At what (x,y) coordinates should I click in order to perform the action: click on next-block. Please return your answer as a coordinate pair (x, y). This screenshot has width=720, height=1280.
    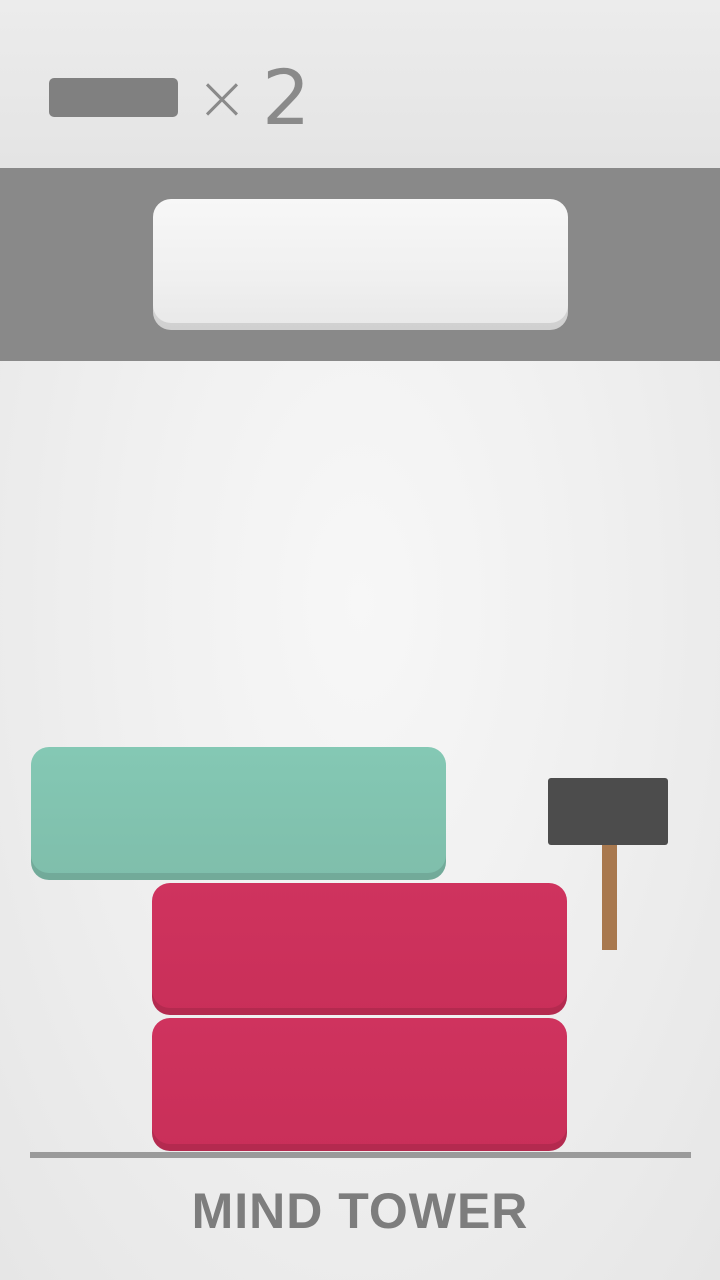
    Looking at the image, I should click on (360, 264).